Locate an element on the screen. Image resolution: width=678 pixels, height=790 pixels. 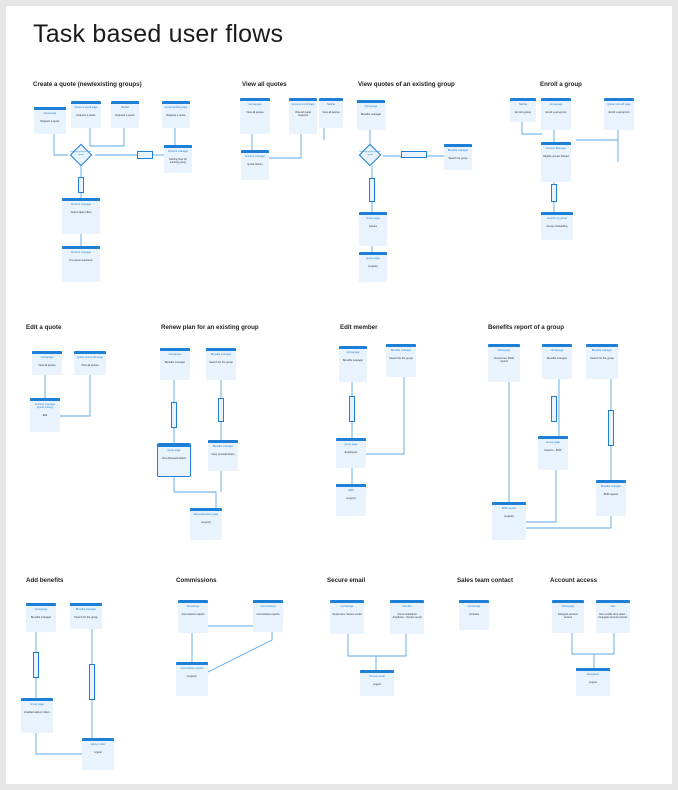
flow-card: Account manager Pre-quote questions is located at coordinates (81, 264).